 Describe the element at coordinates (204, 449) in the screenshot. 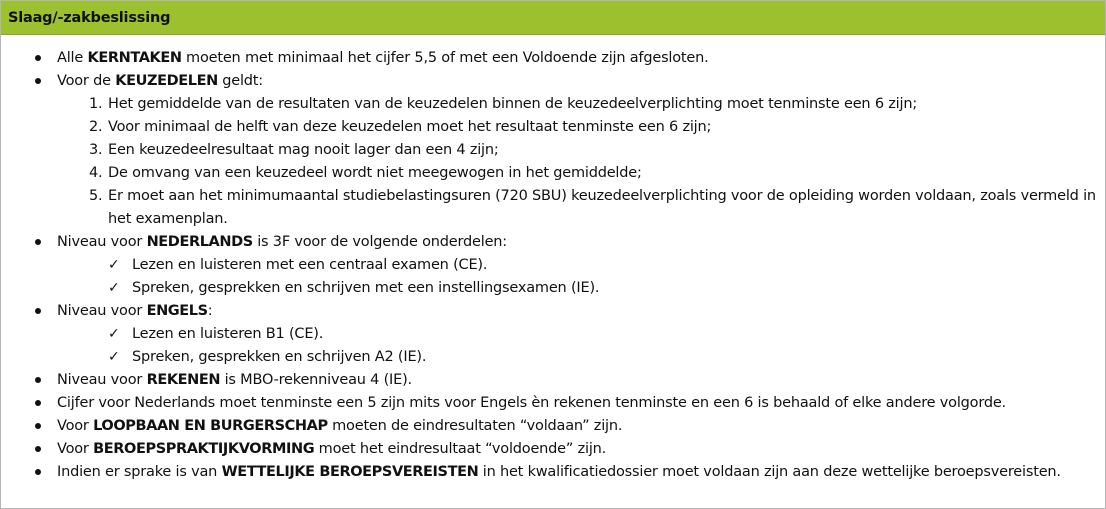

I see `keyword: BEROEPSPRAKTIJKVORMING` at that location.